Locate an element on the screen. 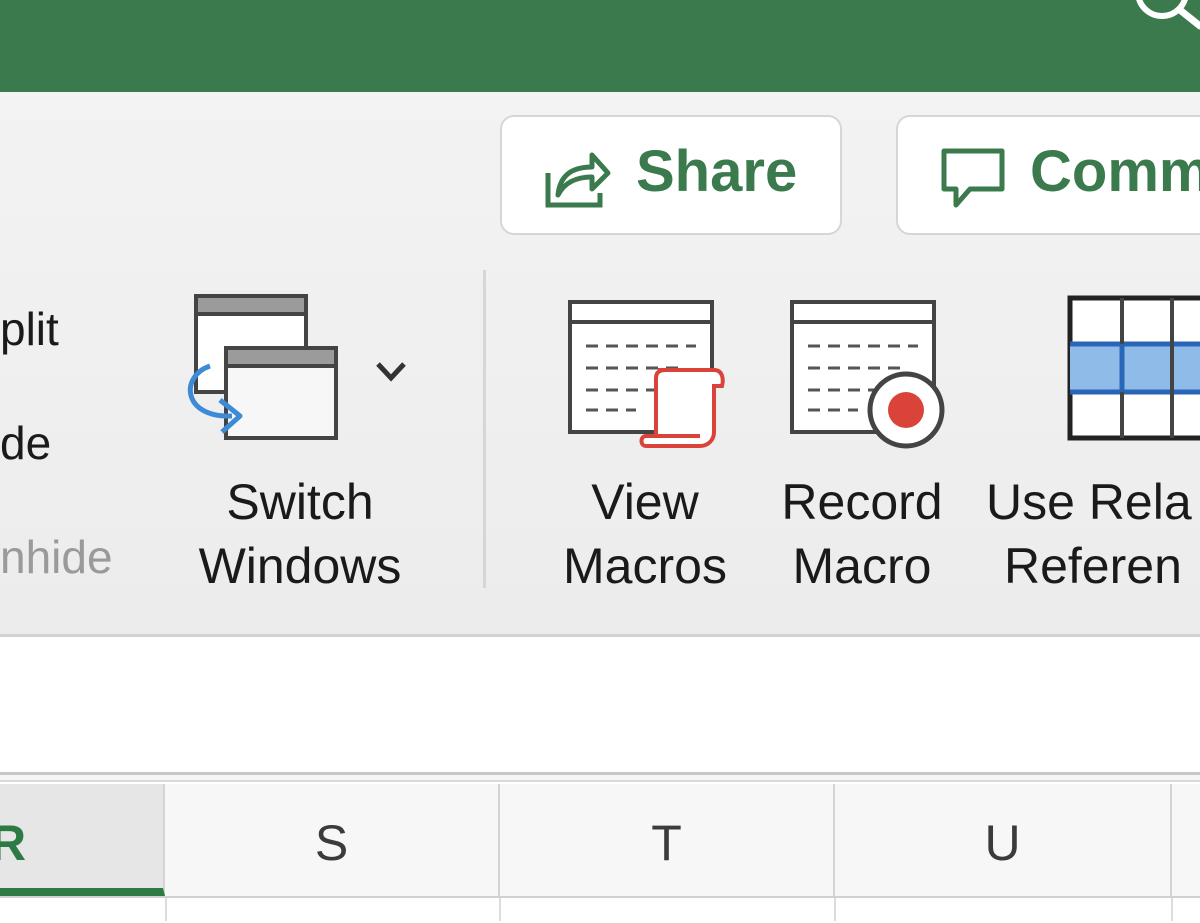 This screenshot has width=1200, height=923. comments-button: Comm is located at coordinates (1048, 175).